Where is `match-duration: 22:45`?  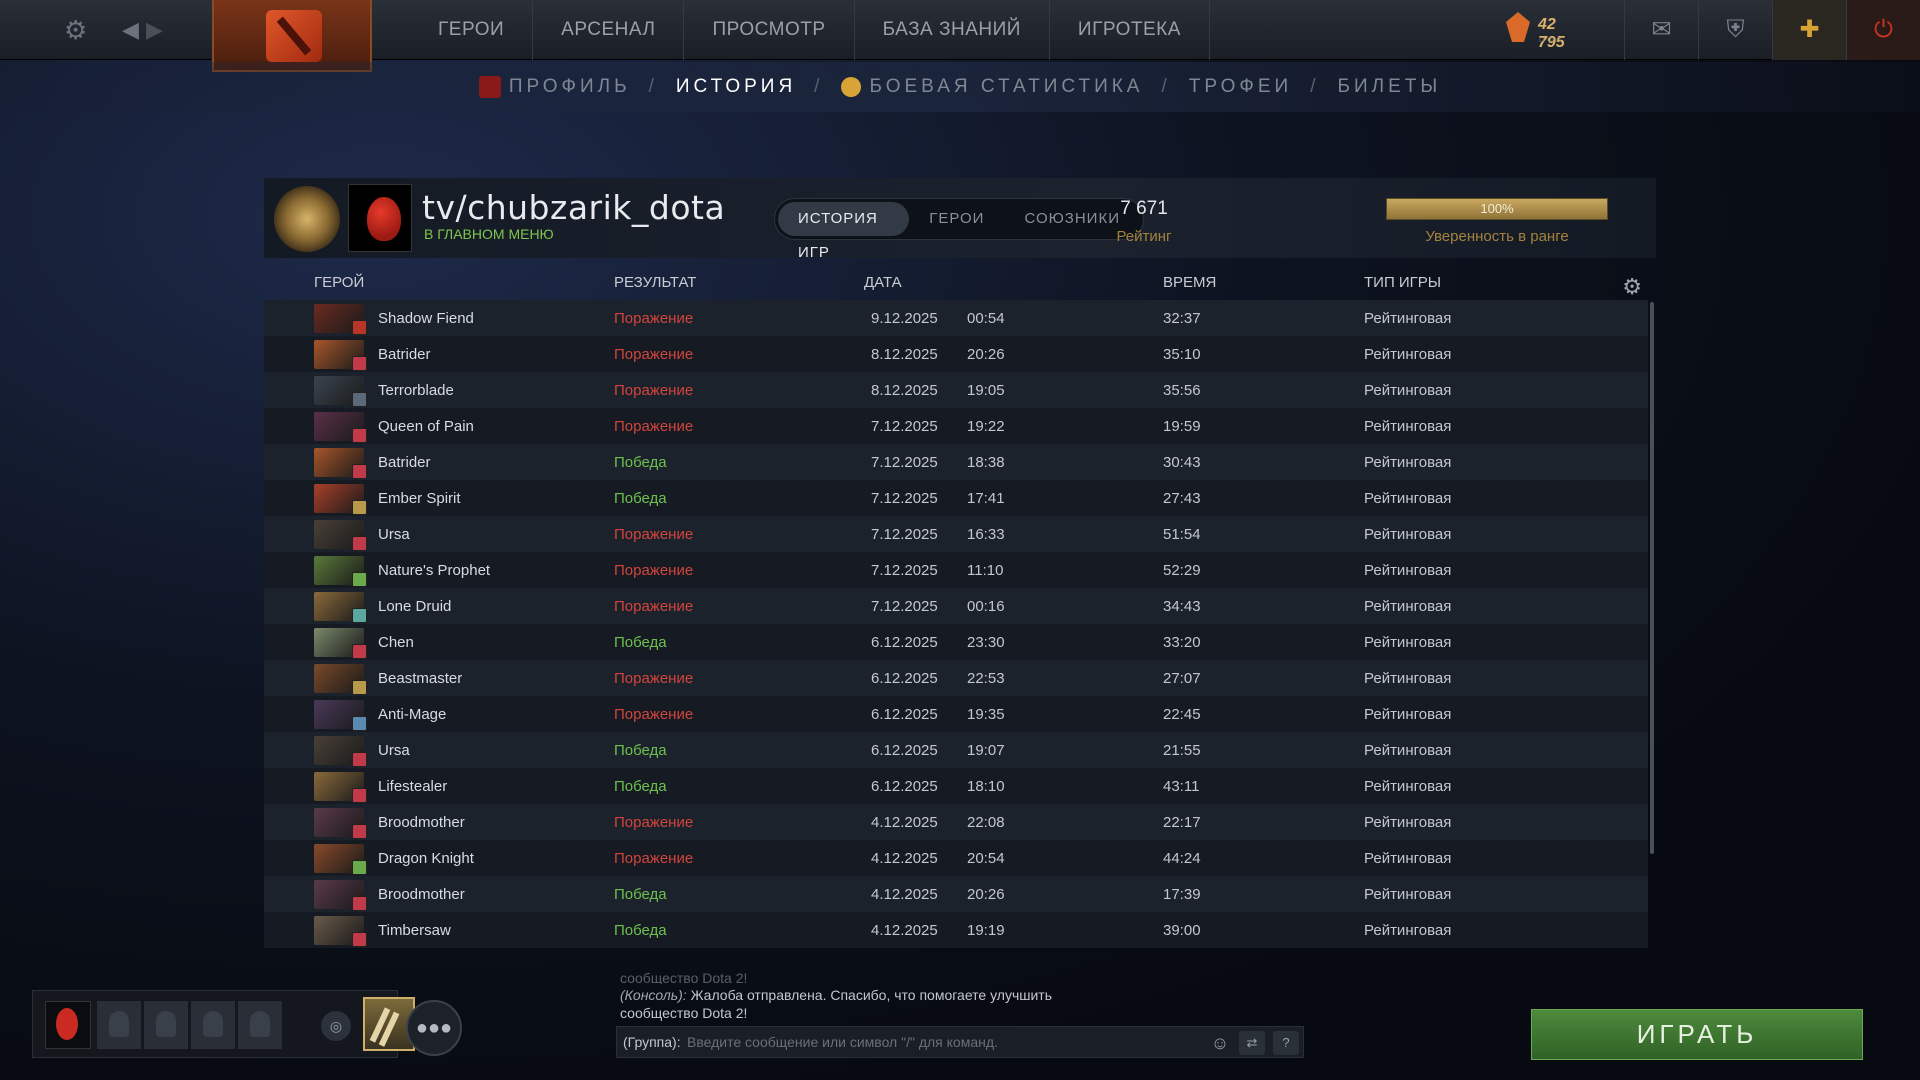 match-duration: 22:45 is located at coordinates (1182, 714).